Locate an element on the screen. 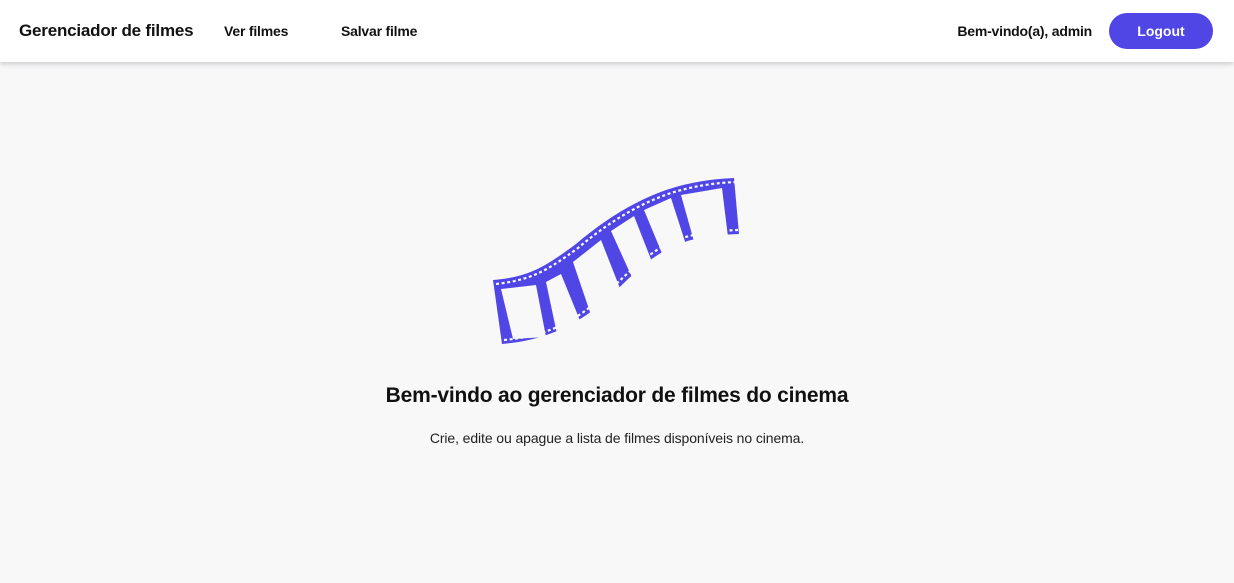 Image resolution: width=1234 pixels, height=583 pixels. welcome-user-text: Bem-vindo(a), admin is located at coordinates (1024, 31).